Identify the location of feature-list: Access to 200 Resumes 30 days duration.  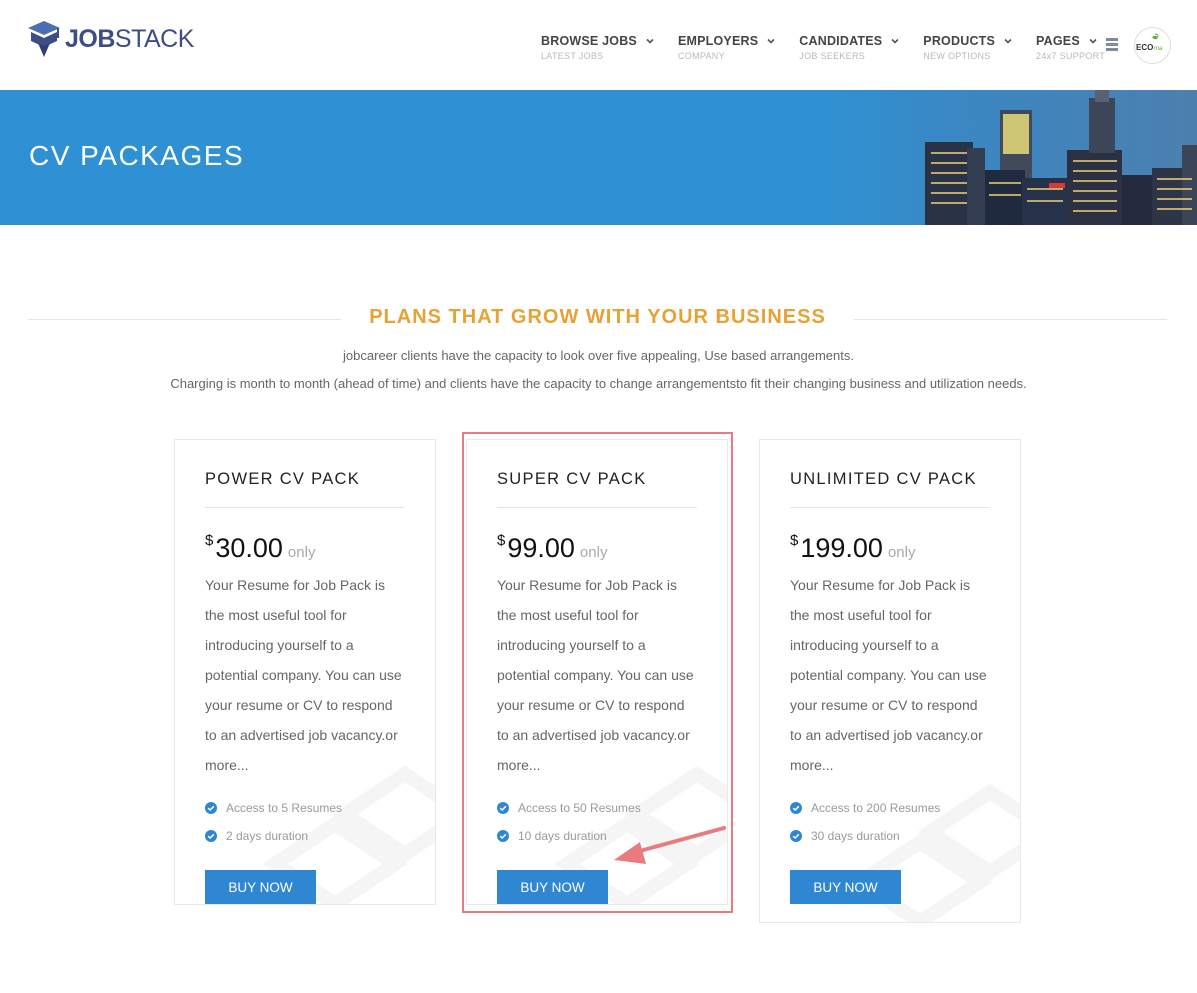
(890, 822).